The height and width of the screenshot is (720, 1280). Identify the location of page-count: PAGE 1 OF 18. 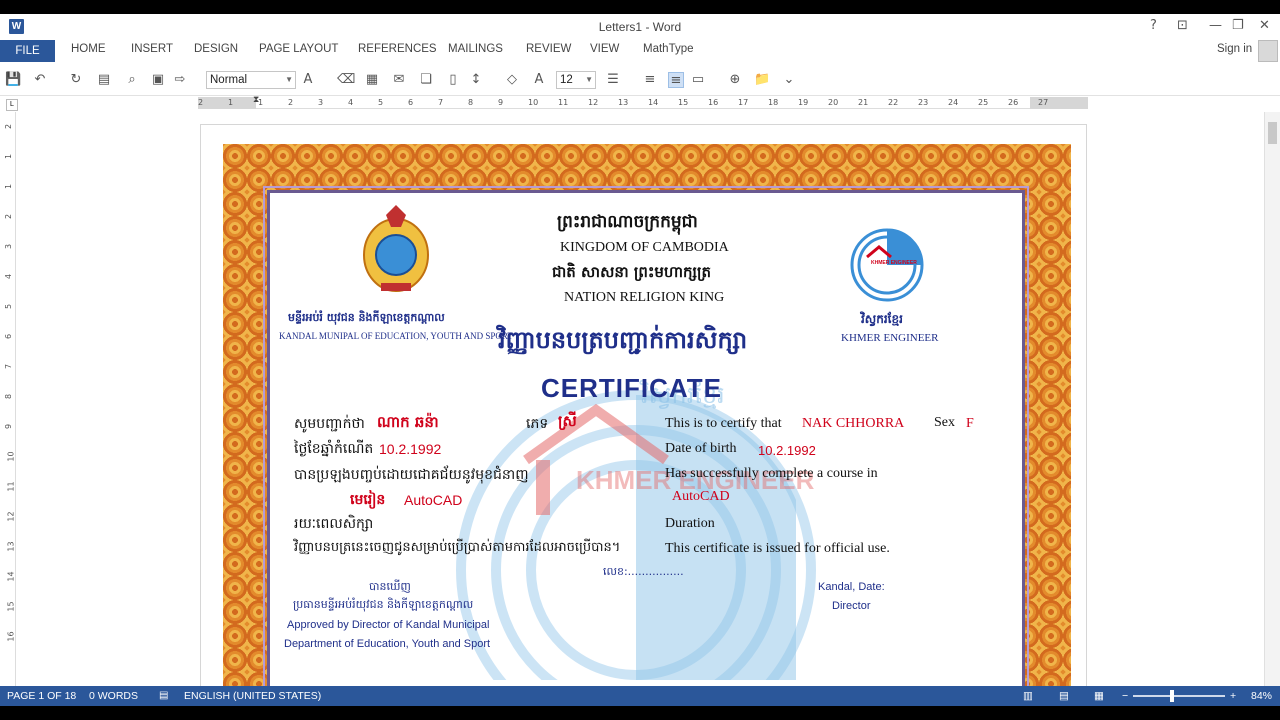
(41, 696).